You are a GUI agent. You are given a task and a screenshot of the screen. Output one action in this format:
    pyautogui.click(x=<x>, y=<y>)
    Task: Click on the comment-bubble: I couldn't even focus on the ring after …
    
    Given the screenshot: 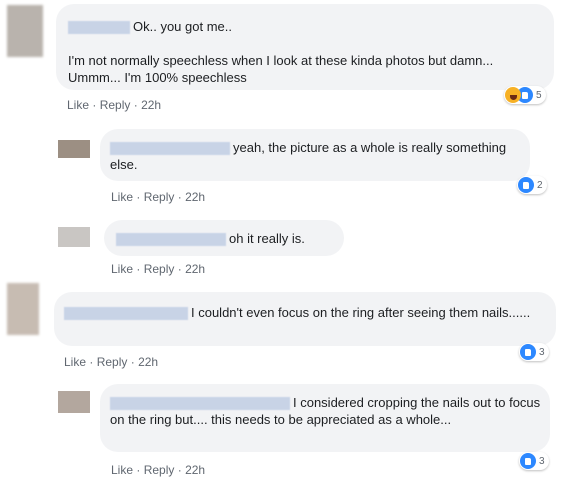 What is the action you would take?
    pyautogui.click(x=305, y=319)
    